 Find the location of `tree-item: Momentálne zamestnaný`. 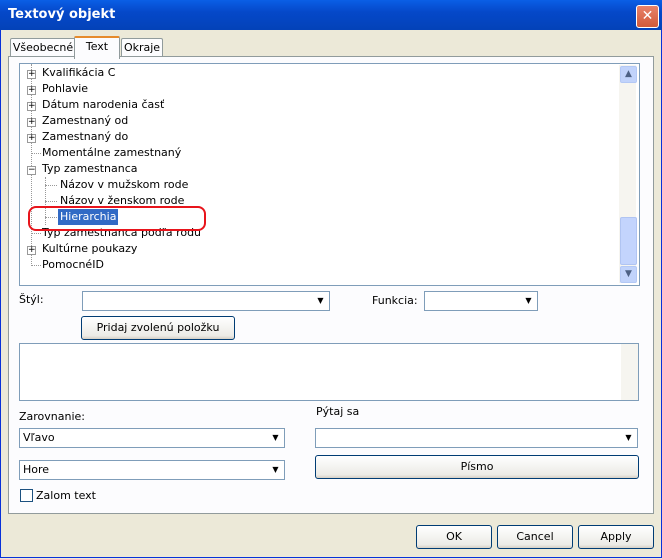

tree-item: Momentálne zamestnaný is located at coordinates (111, 153).